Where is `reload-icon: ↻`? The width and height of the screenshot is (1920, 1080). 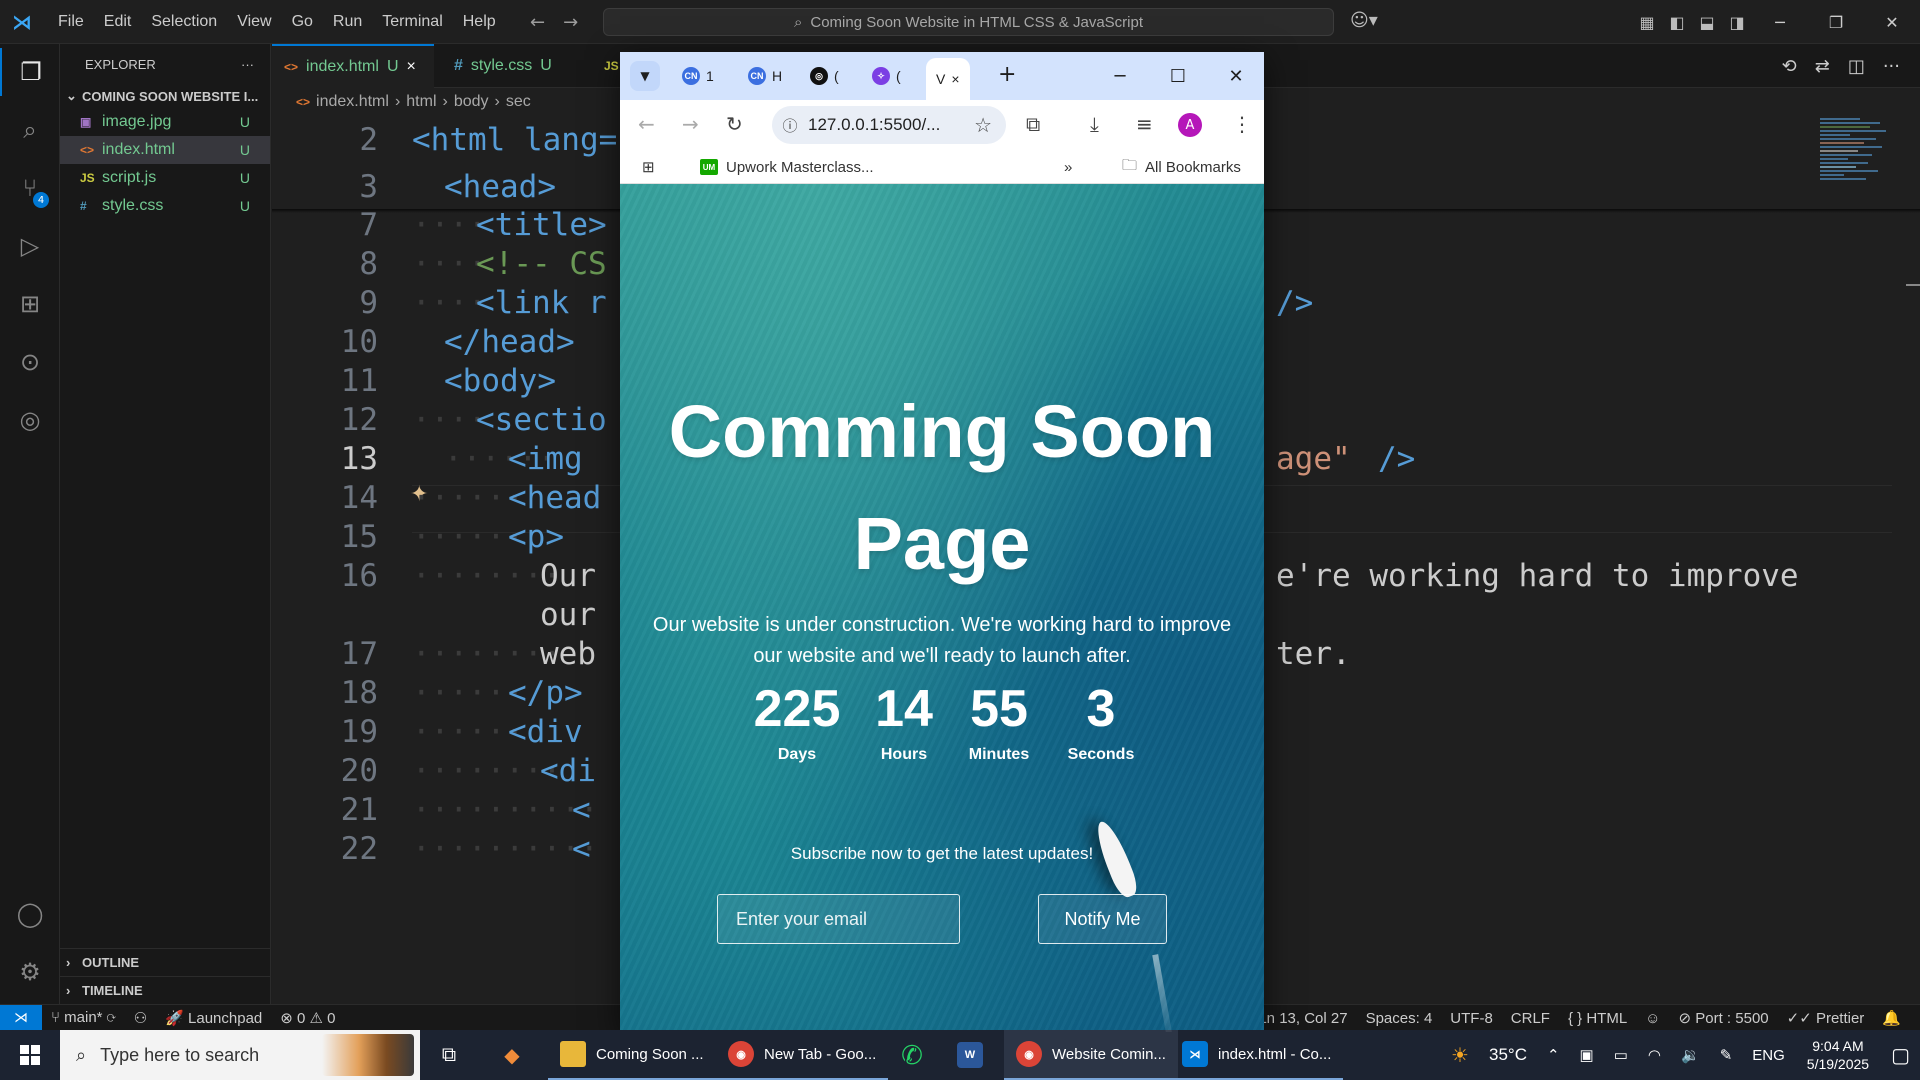 reload-icon: ↻ is located at coordinates (734, 124).